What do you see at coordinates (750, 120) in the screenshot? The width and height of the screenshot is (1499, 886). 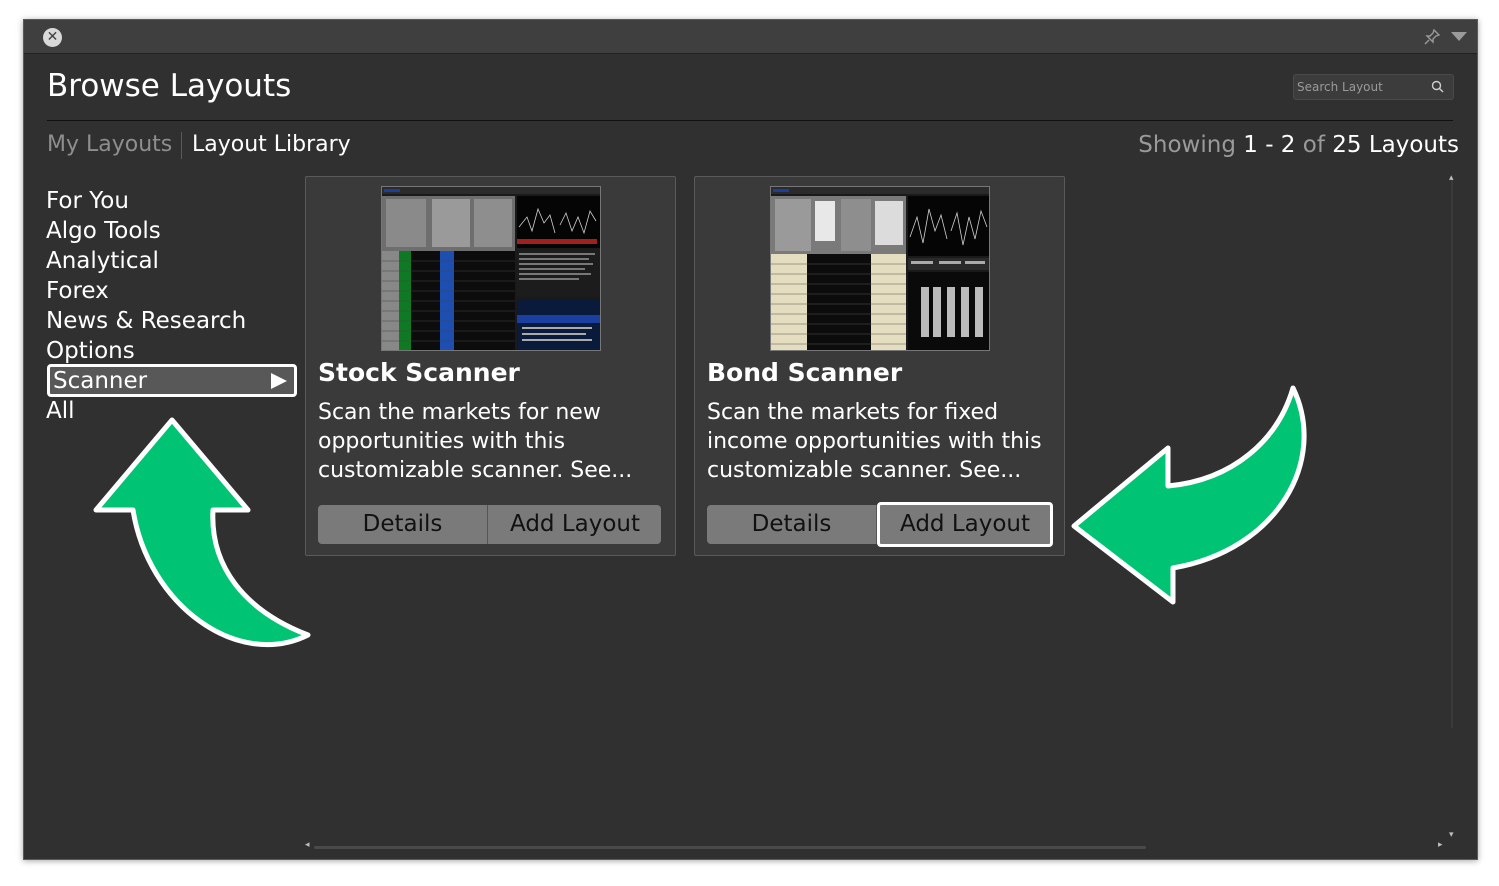 I see `header-divider` at bounding box center [750, 120].